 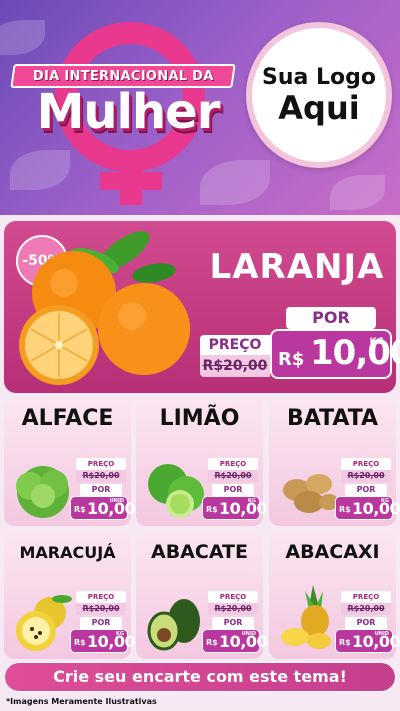 What do you see at coordinates (199, 552) in the screenshot?
I see `product-name: ABACATE` at bounding box center [199, 552].